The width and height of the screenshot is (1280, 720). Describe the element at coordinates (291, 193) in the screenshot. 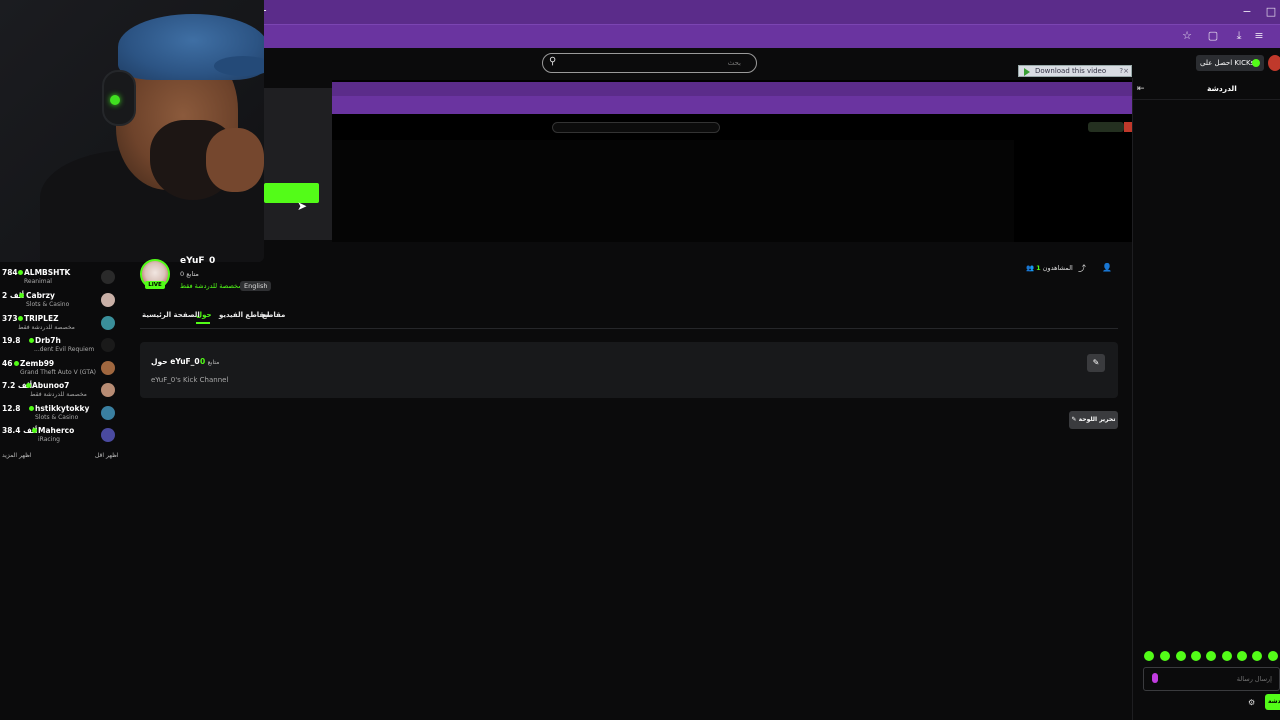

I see `embedded-green-button` at that location.